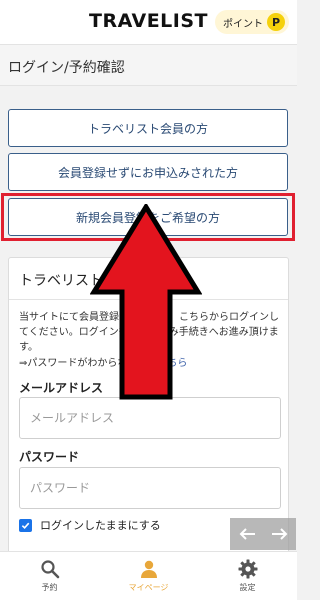 Image resolution: width=320 pixels, height=600 pixels. Describe the element at coordinates (243, 24) in the screenshot. I see `points-label: ポイント` at that location.